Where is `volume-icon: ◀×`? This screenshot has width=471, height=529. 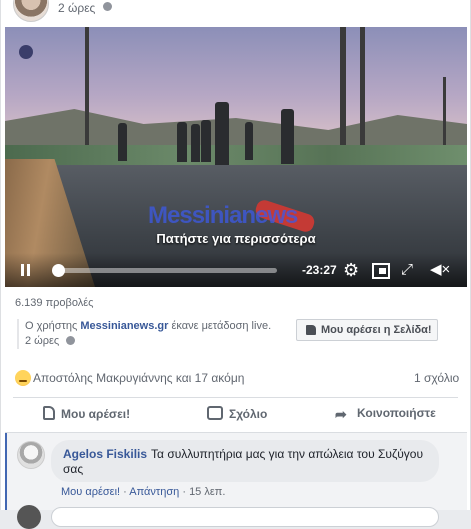
volume-icon: ◀× is located at coordinates (440, 270).